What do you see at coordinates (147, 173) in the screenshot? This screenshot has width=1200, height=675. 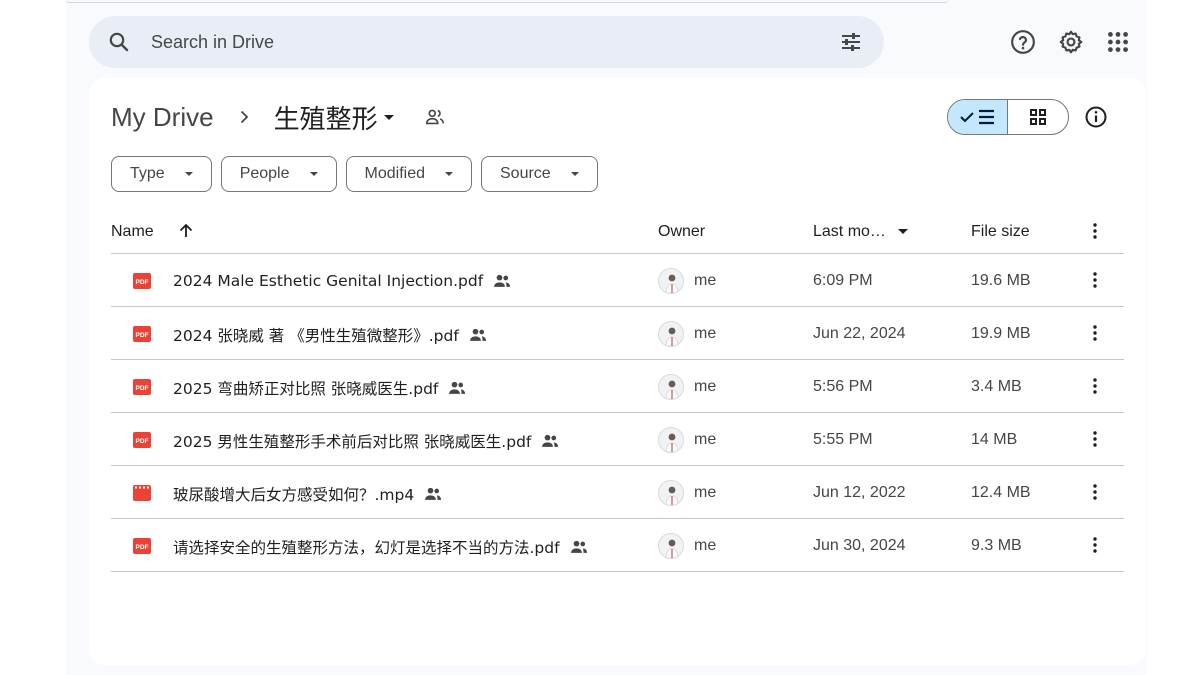 I see `filter-type-label: Type` at bounding box center [147, 173].